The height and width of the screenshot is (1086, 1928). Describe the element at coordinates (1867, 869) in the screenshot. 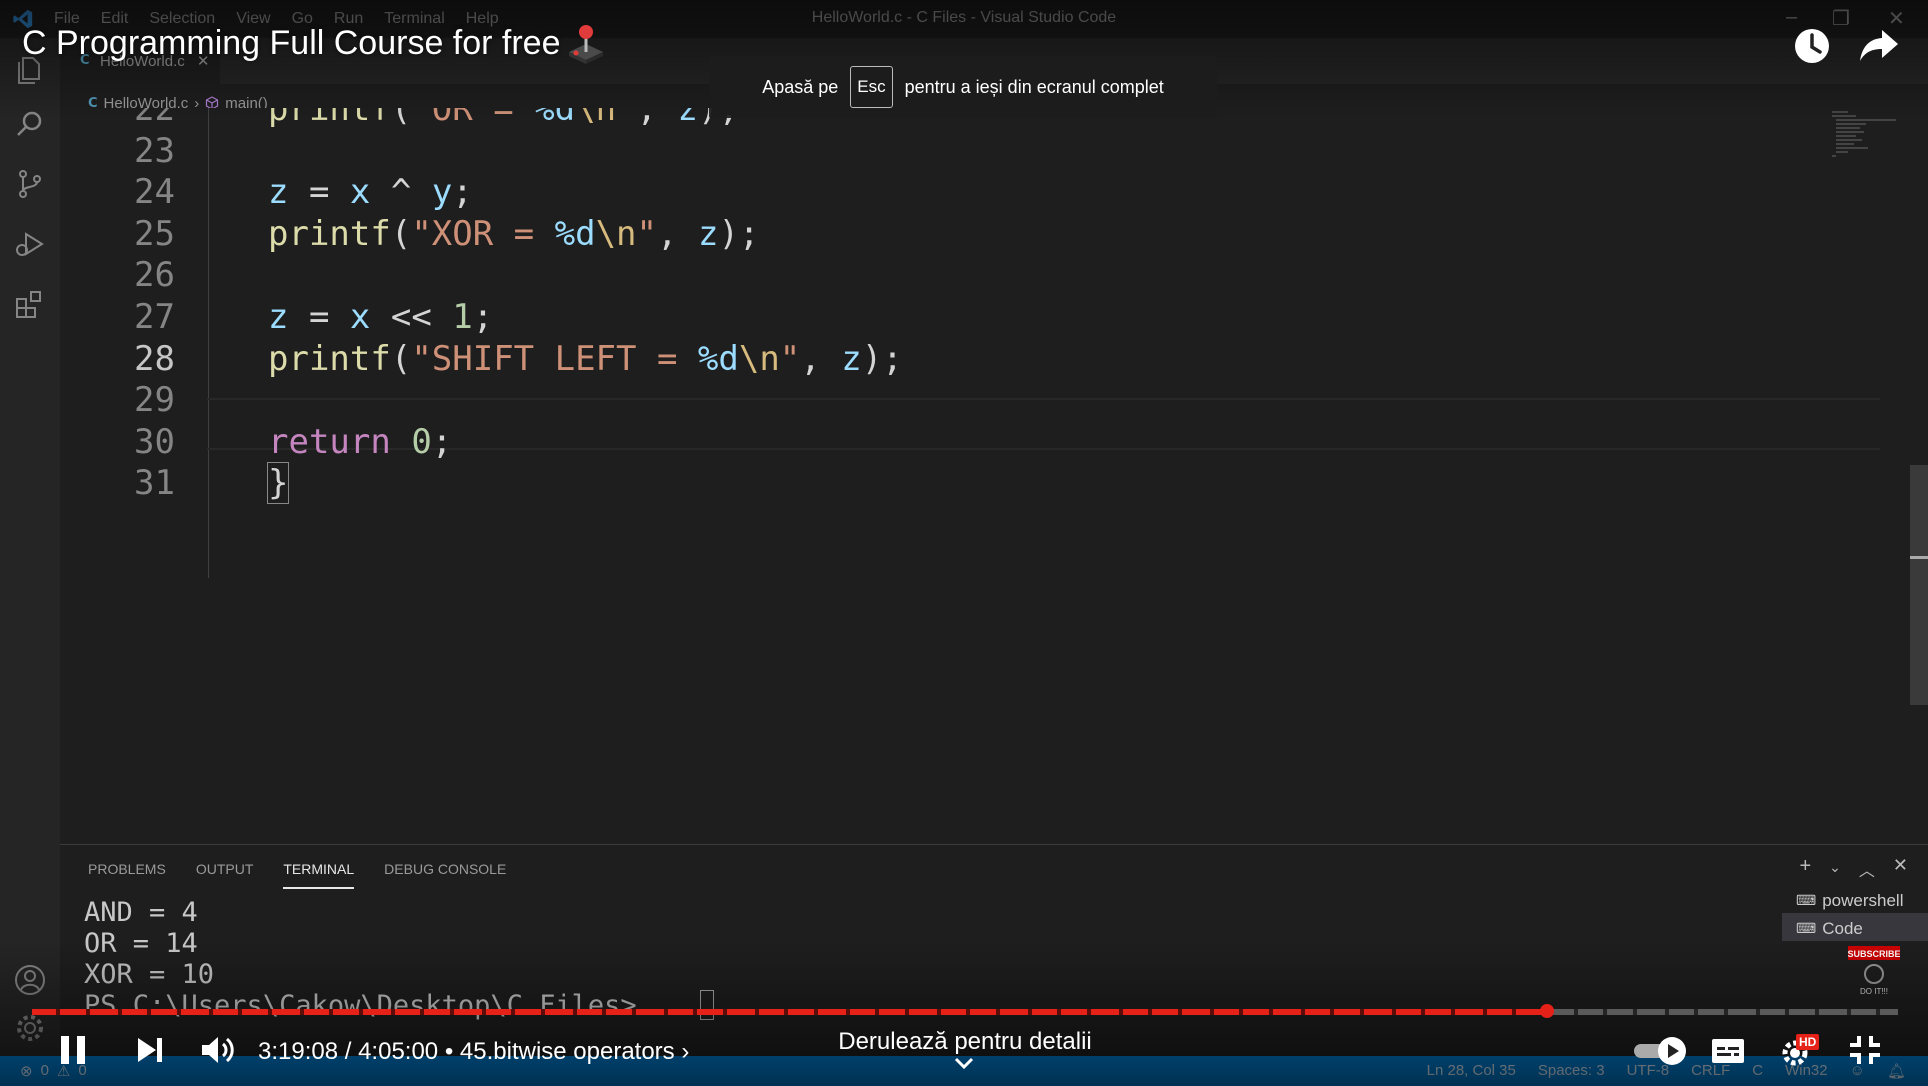

I see `maximize-panel-icon: ︿` at that location.